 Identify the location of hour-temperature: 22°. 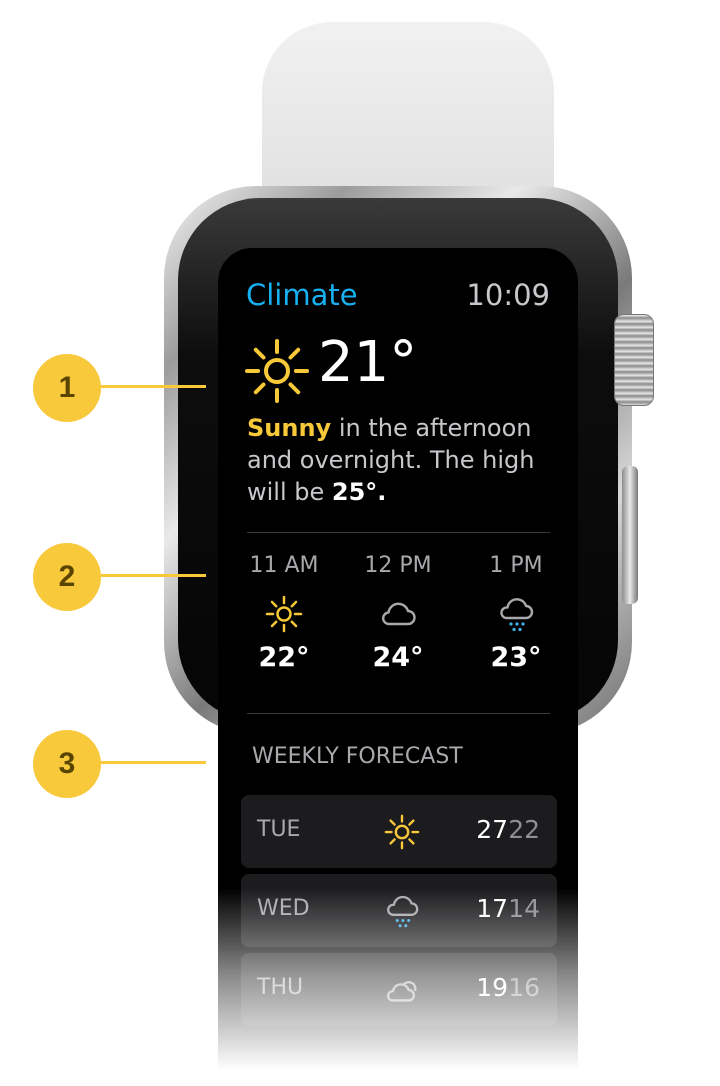
(284, 657).